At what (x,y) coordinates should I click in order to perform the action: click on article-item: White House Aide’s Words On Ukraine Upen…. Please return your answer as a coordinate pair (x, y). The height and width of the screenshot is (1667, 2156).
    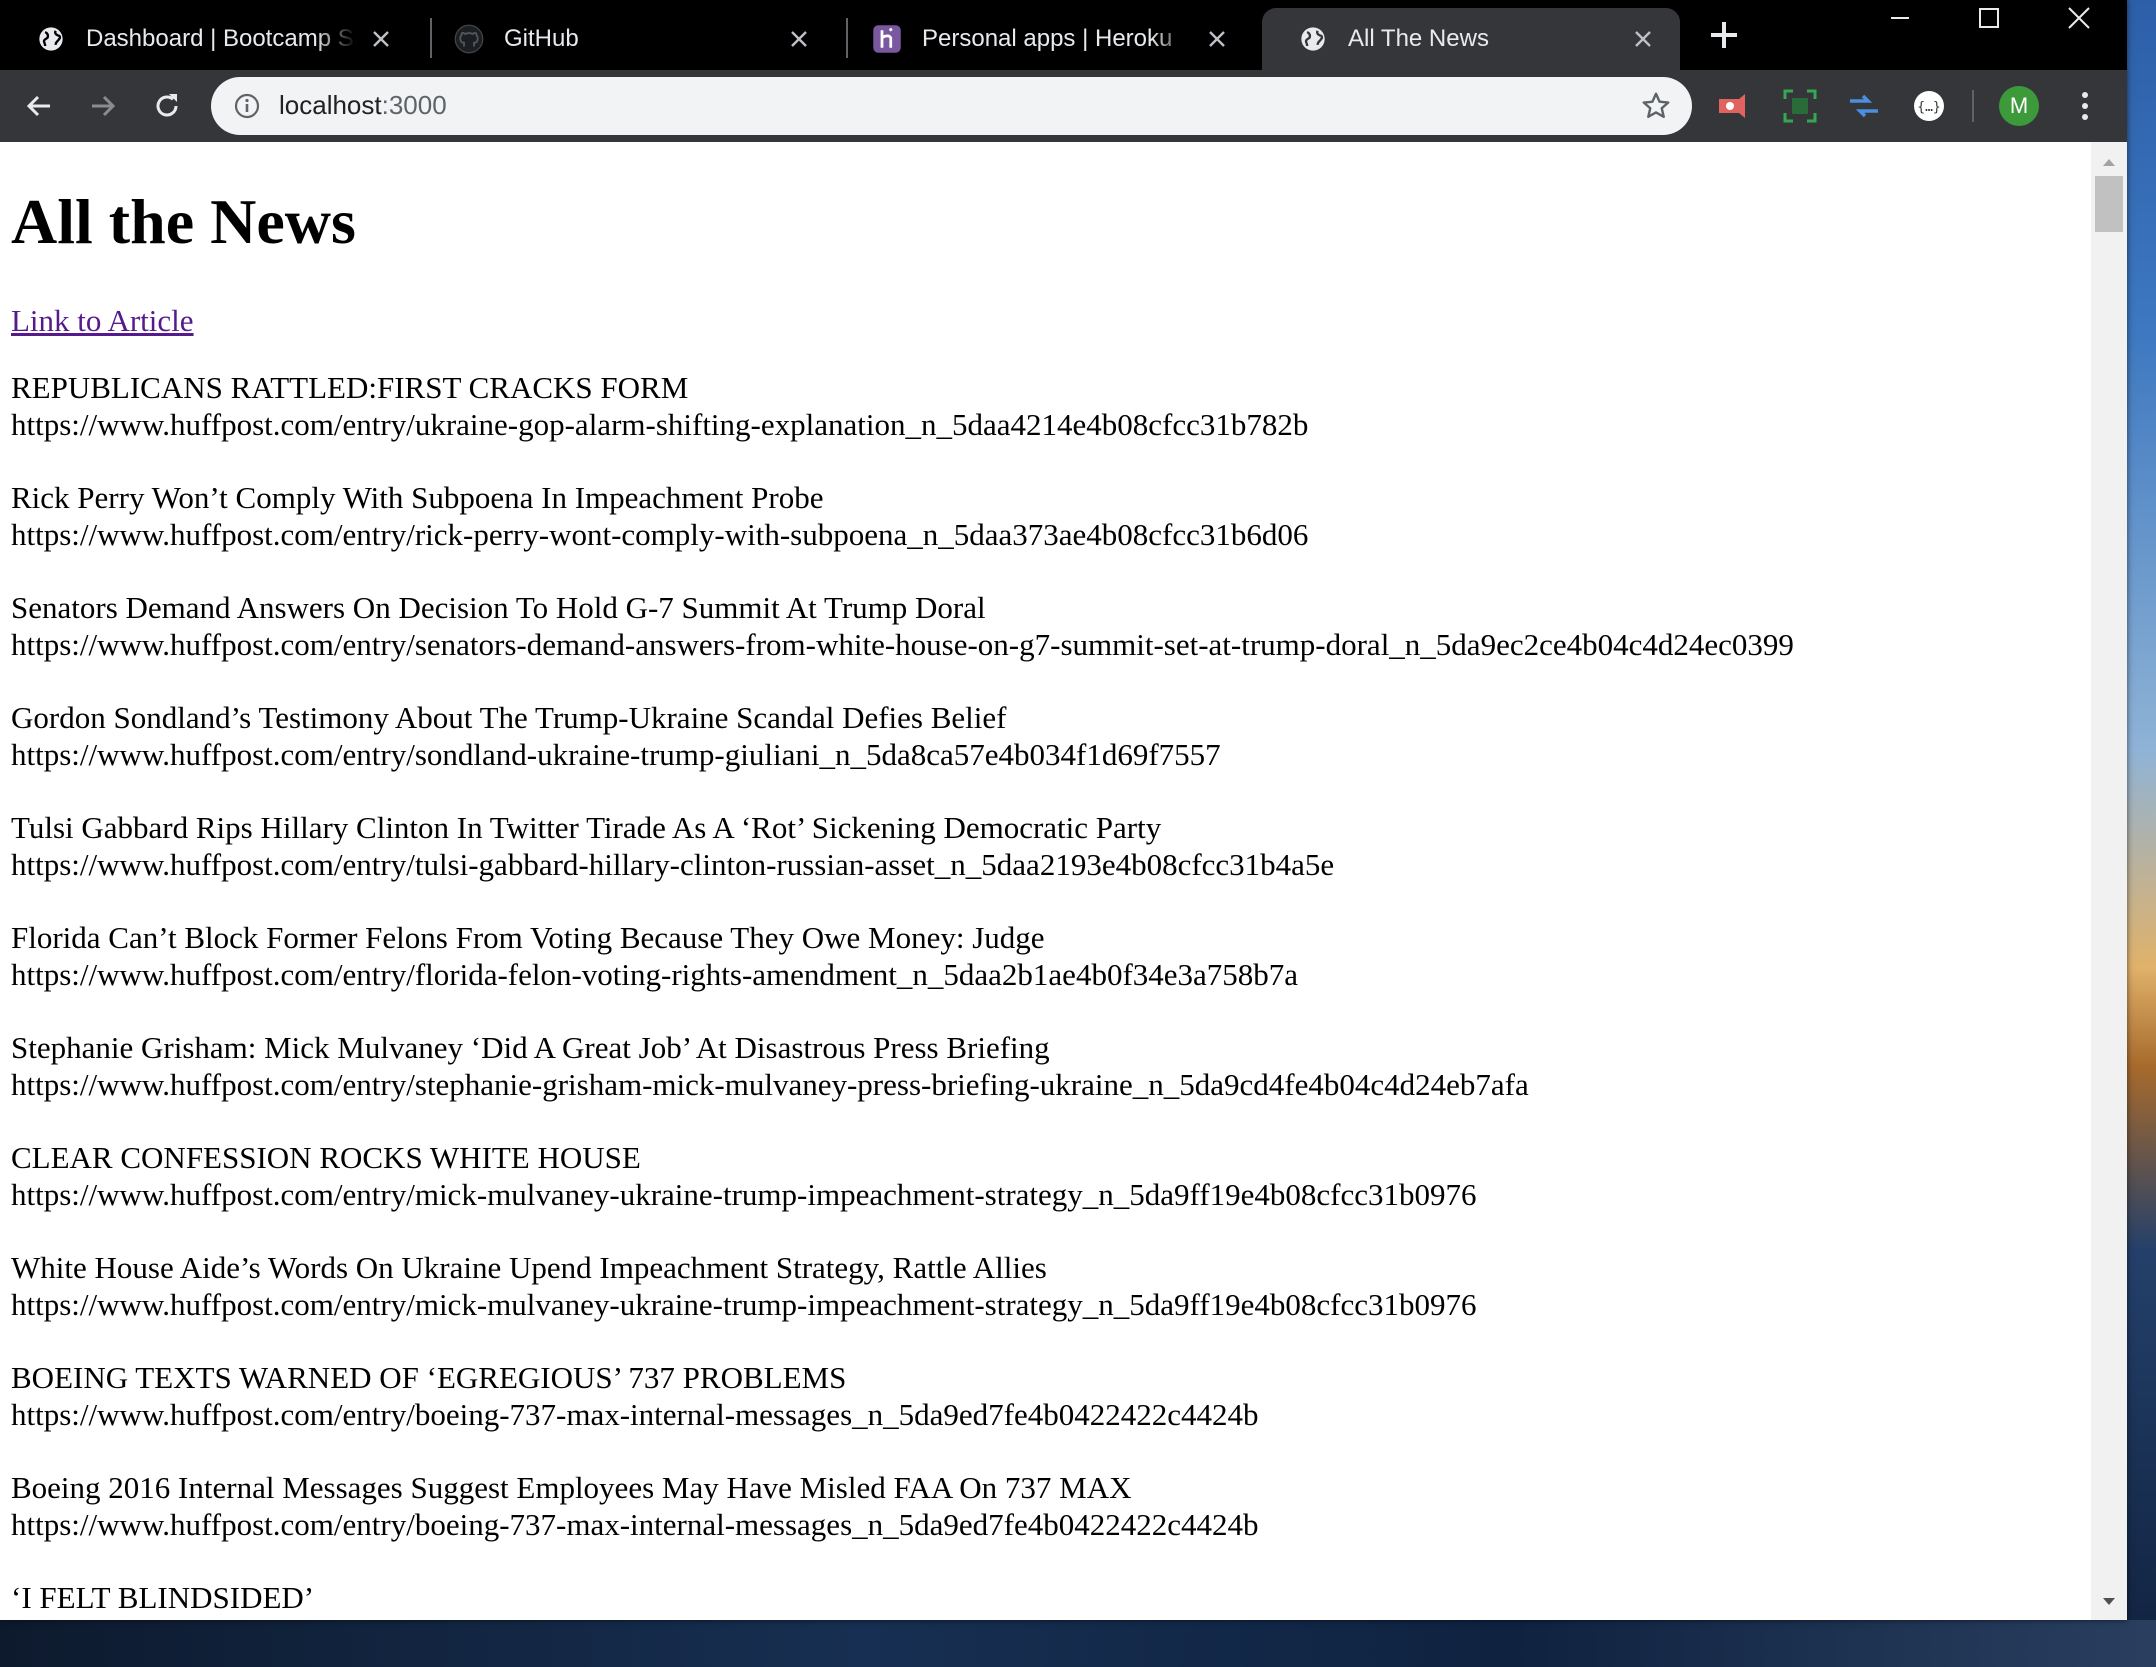
    Looking at the image, I should click on (1041, 1286).